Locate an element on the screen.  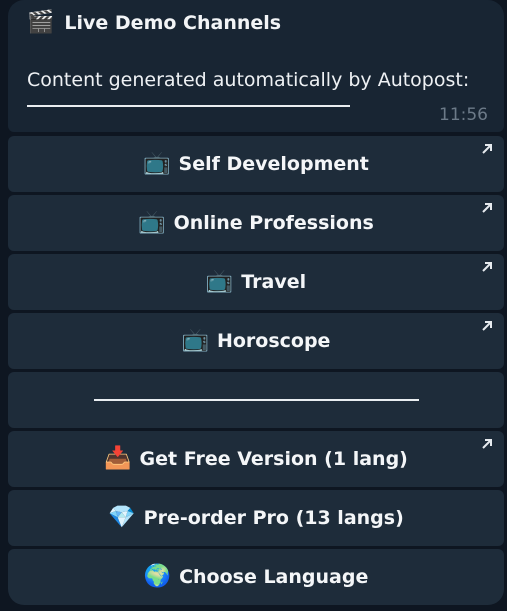
button-label: Choose Language is located at coordinates (274, 577).